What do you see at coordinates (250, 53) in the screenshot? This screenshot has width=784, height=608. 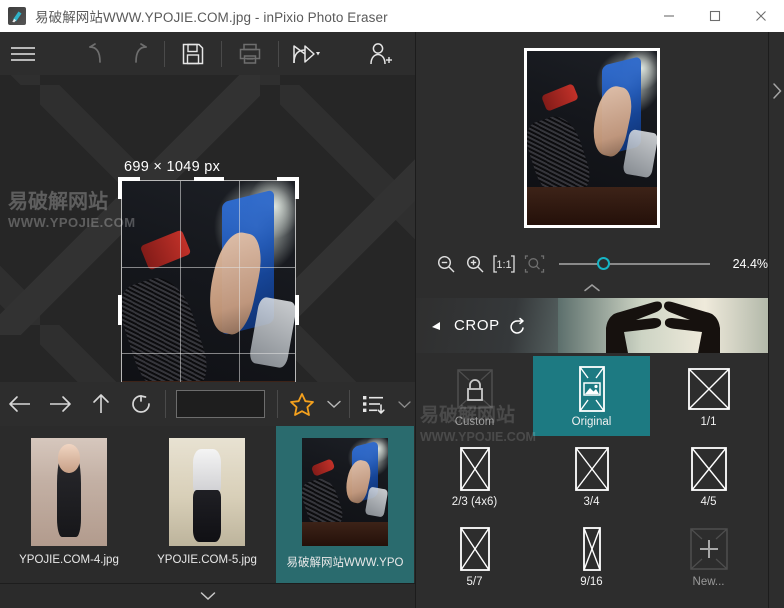 I see `print-button` at bounding box center [250, 53].